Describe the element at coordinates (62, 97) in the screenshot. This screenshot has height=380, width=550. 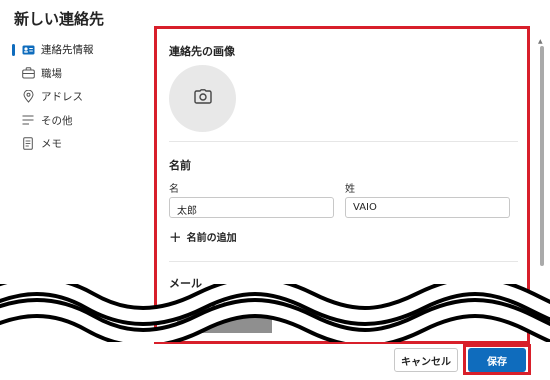
I see `sidebar-item-label: アドレス` at that location.